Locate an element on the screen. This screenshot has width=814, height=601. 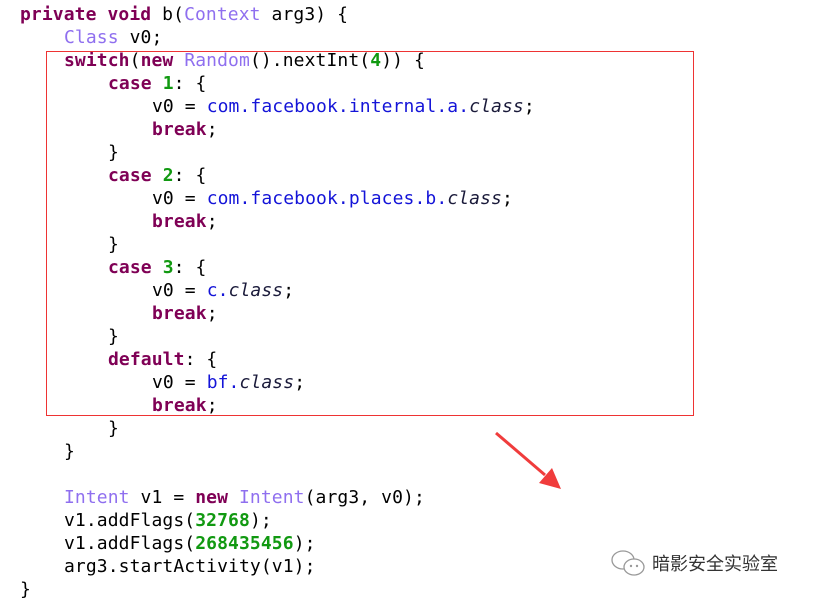
arrow-icon is located at coordinates (528, 460).